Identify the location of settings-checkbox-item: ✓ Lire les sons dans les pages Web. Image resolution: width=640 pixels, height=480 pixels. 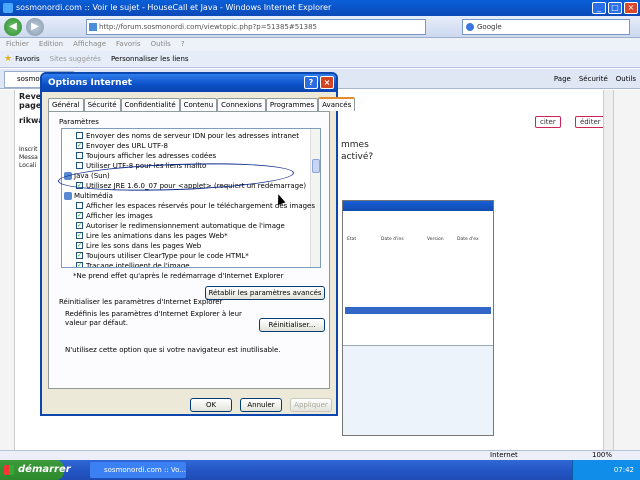
(187, 246).